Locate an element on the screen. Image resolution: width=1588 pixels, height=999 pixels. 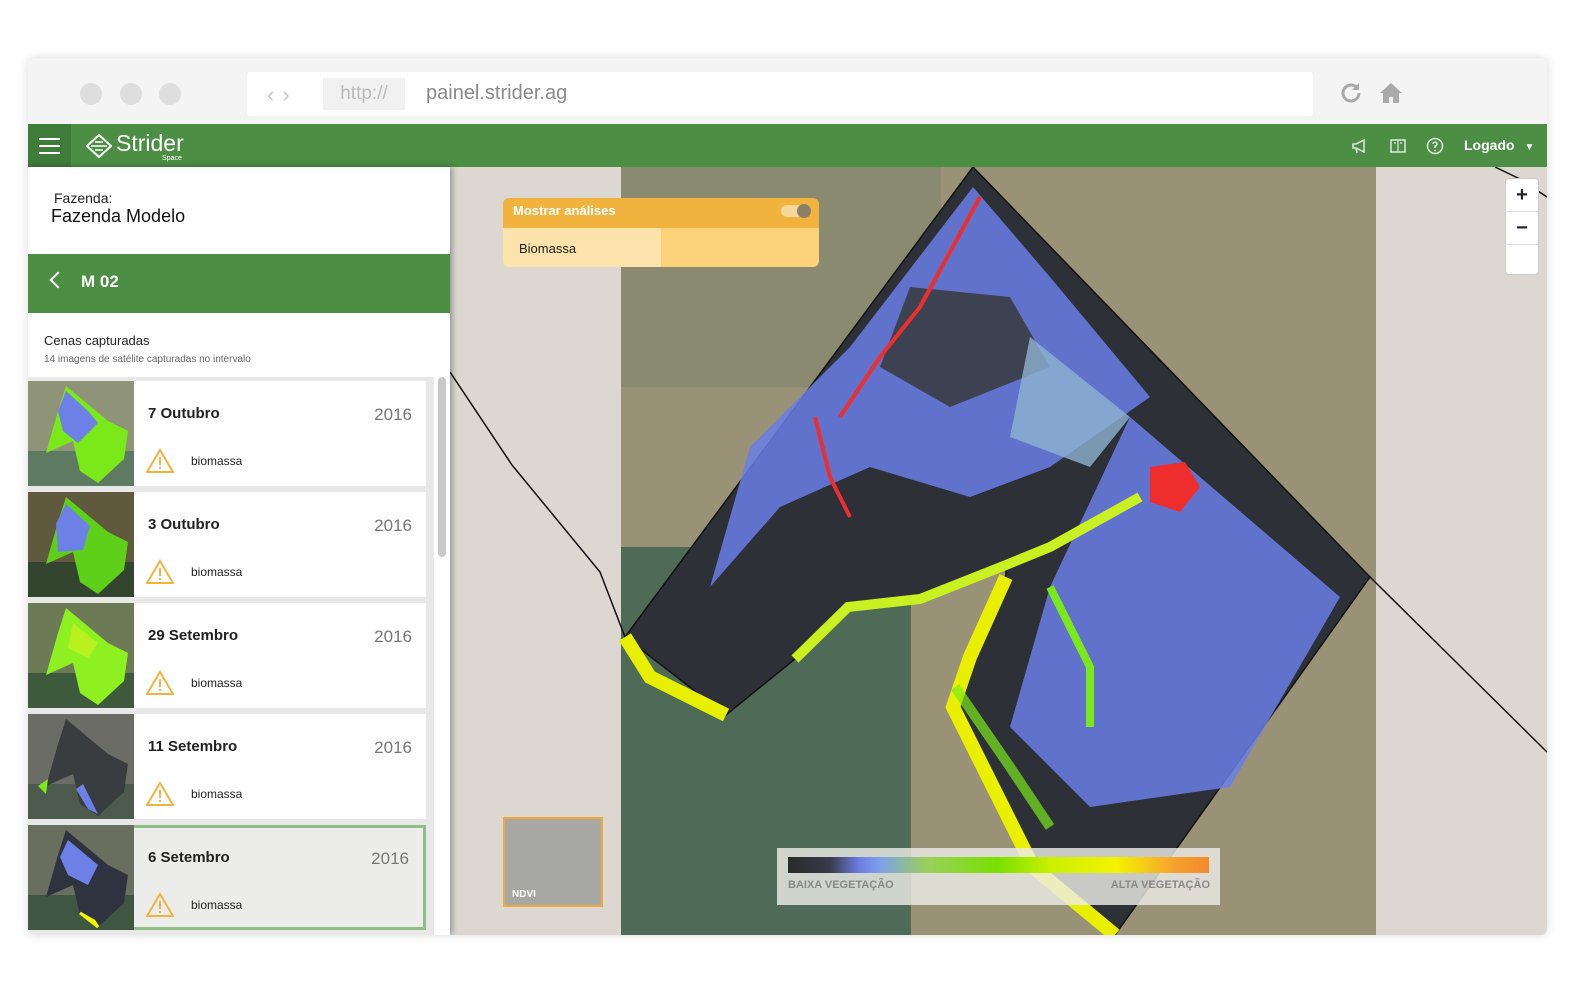
show-analysis-toggle is located at coordinates (796, 211).